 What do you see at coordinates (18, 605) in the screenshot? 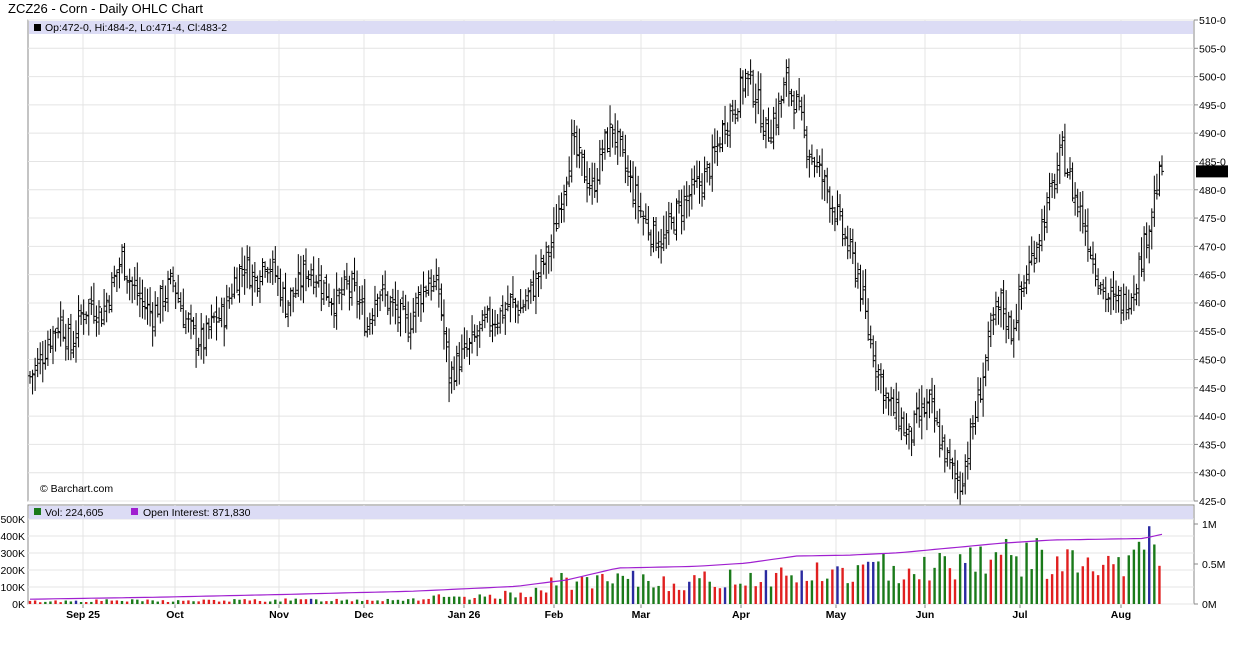
I see `volume-left-tick: 0K` at bounding box center [18, 605].